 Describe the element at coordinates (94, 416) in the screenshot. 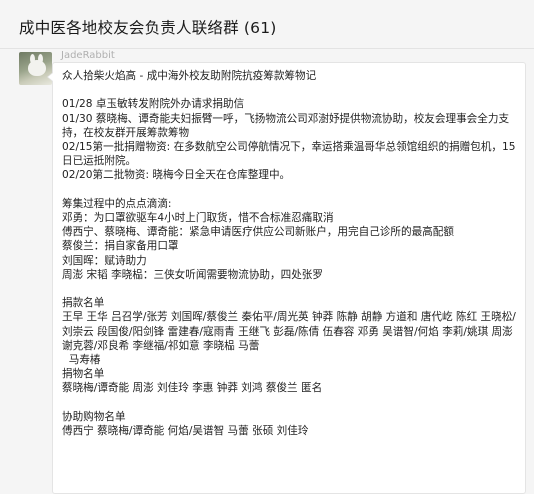

I see `section-heading: 协助购物名单` at that location.